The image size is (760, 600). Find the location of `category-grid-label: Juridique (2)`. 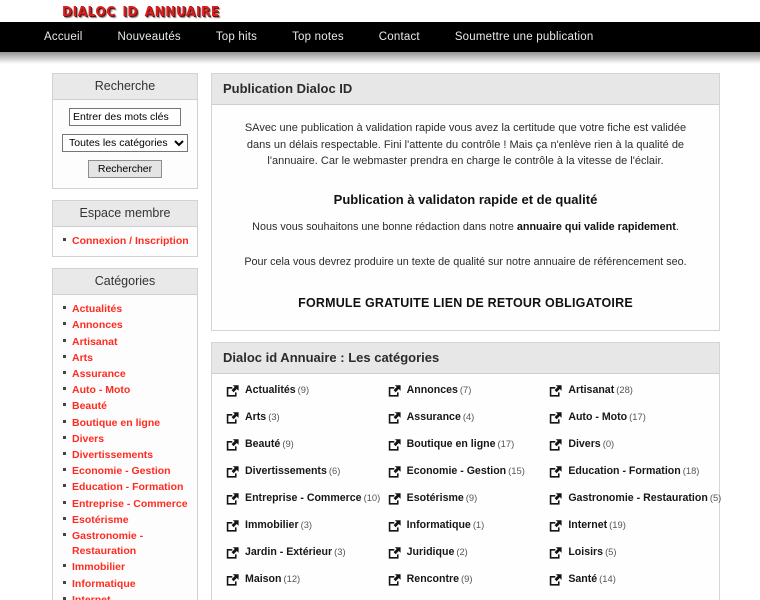

category-grid-label: Juridique (2) is located at coordinates (437, 552).